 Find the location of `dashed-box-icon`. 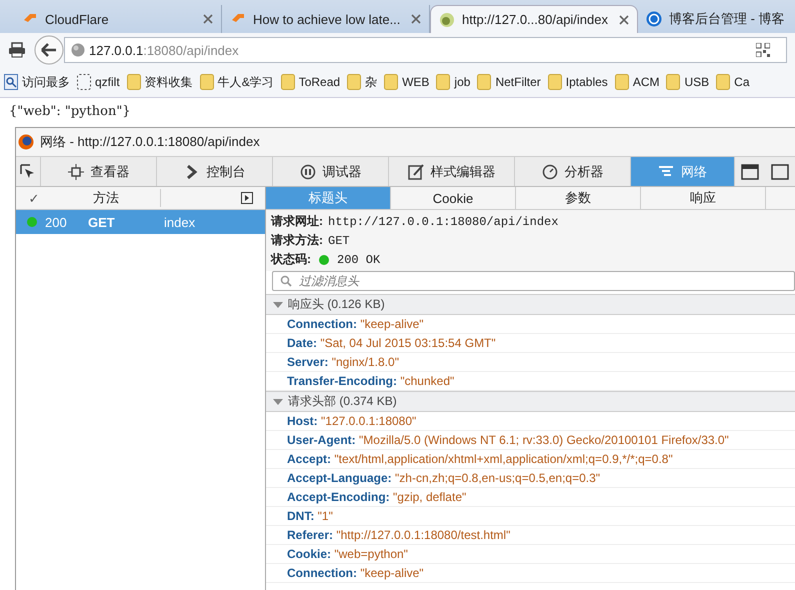

dashed-box-icon is located at coordinates (84, 82).